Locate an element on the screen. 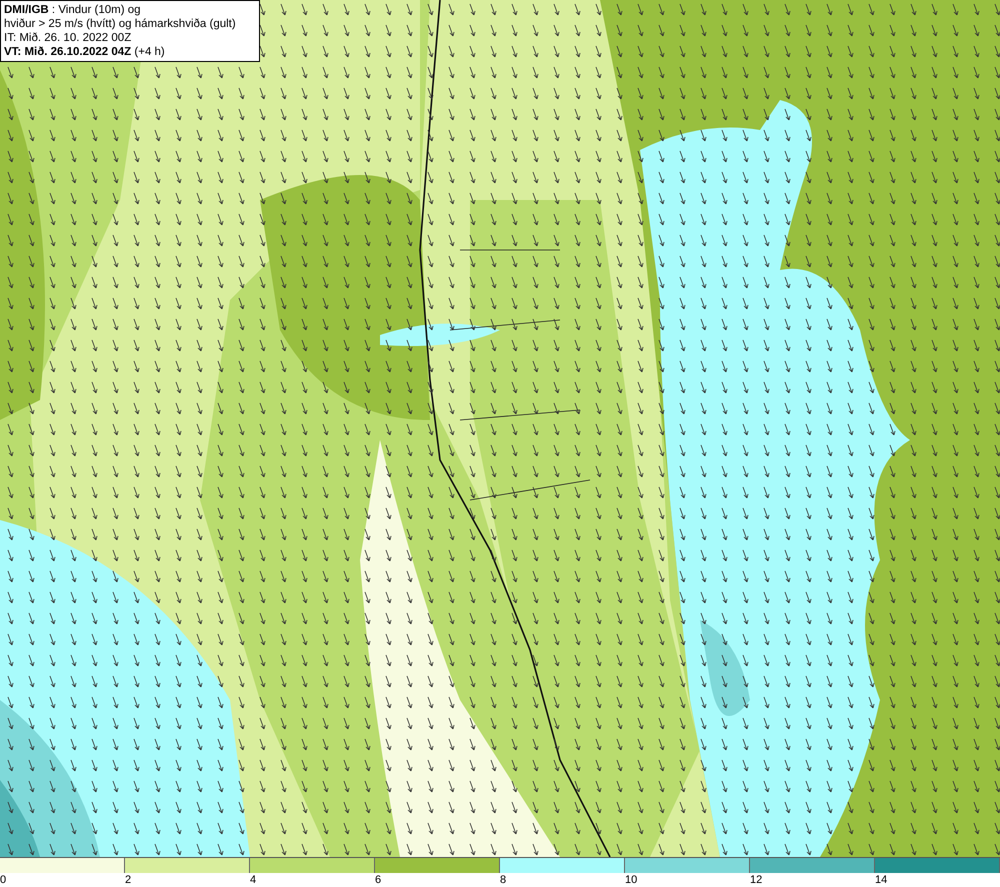 Image resolution: width=1000 pixels, height=887 pixels. legend-tick-label: 10 is located at coordinates (631, 880).